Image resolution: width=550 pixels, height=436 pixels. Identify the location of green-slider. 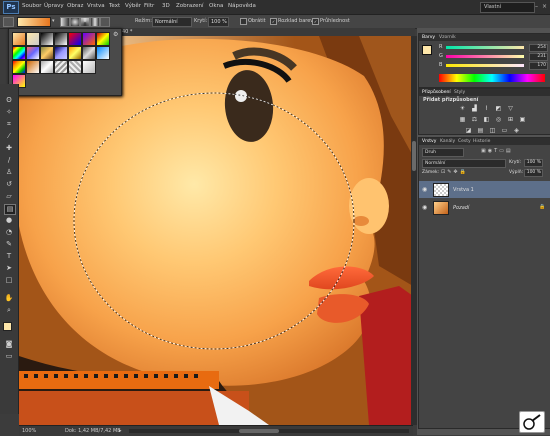
(485, 56).